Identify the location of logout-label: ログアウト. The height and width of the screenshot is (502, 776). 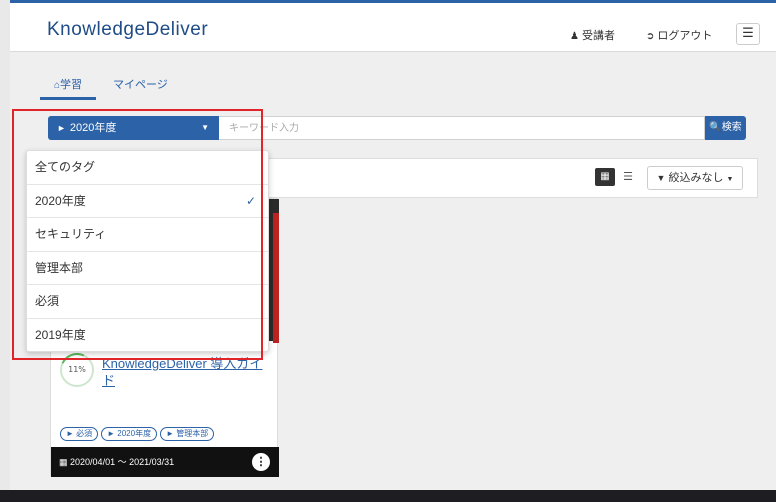
(685, 36).